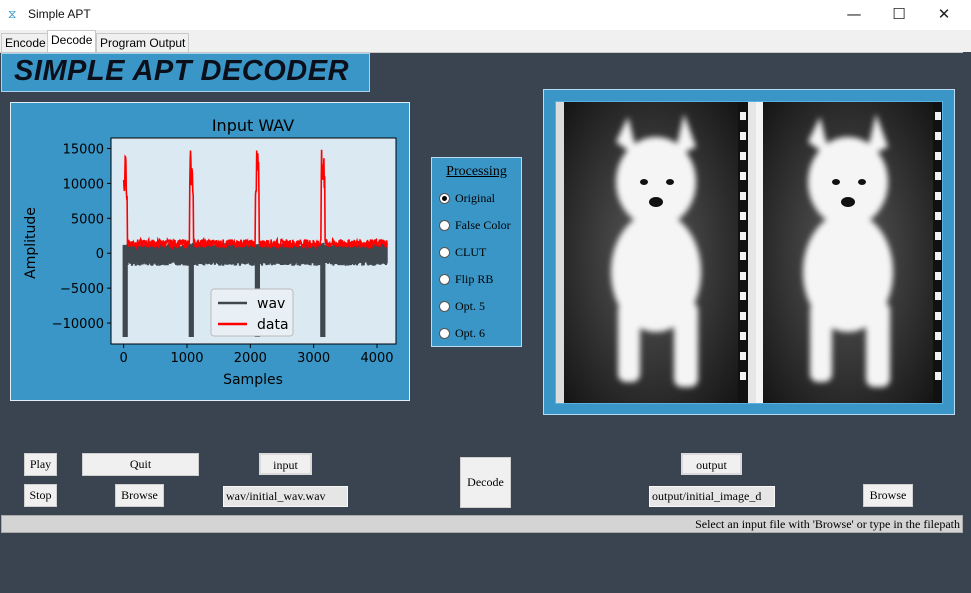  What do you see at coordinates (82, 289) in the screenshot?
I see `y-tick-label: −5000` at bounding box center [82, 289].